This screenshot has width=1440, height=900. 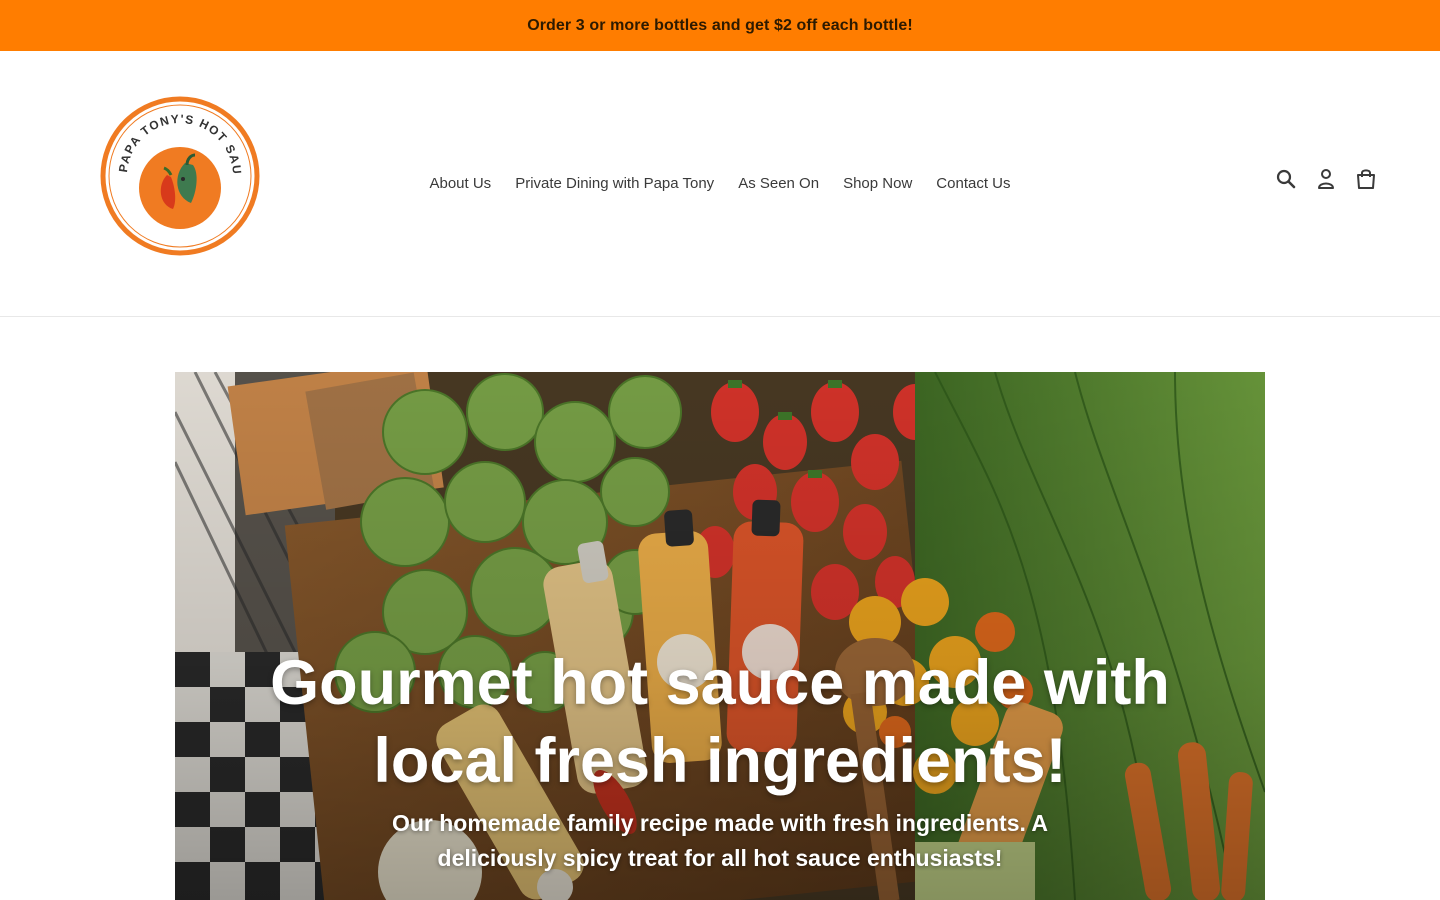 I want to click on account-button, so click(x=1326, y=179).